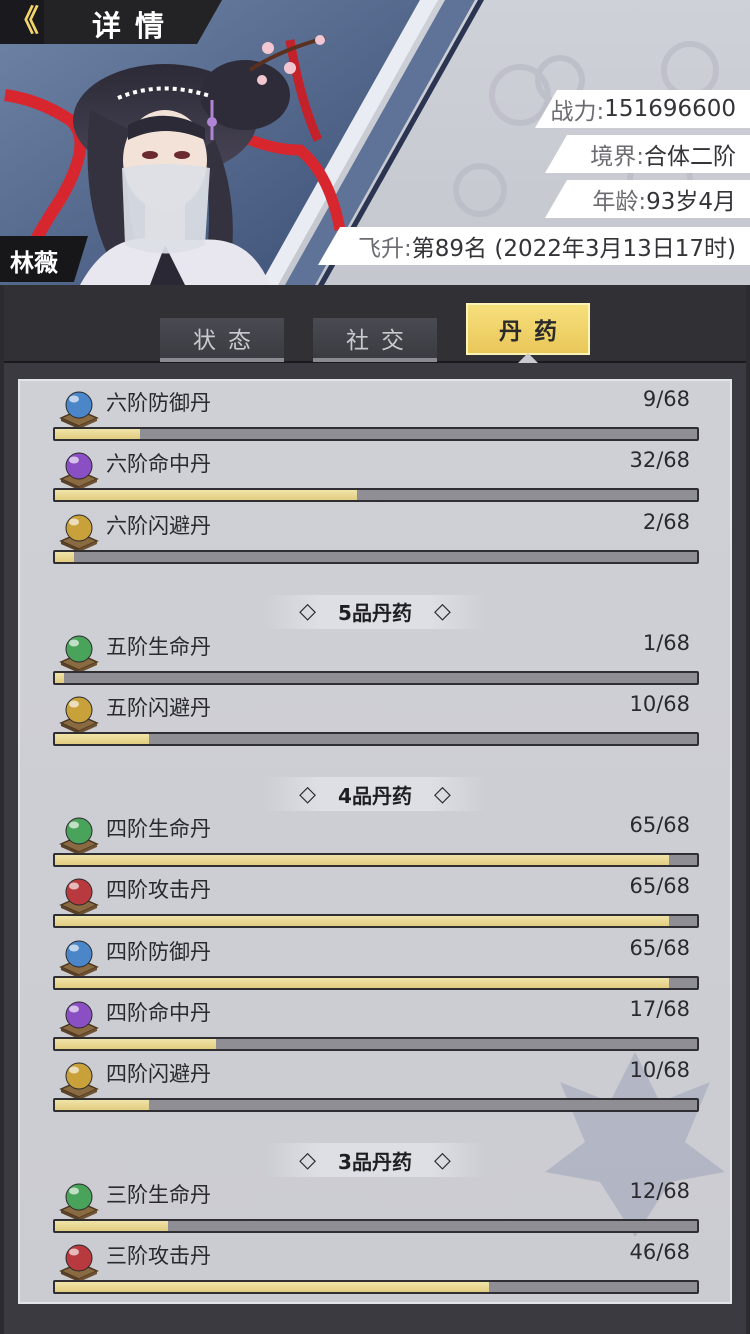  I want to click on tab-pills: 丹药, so click(528, 329).